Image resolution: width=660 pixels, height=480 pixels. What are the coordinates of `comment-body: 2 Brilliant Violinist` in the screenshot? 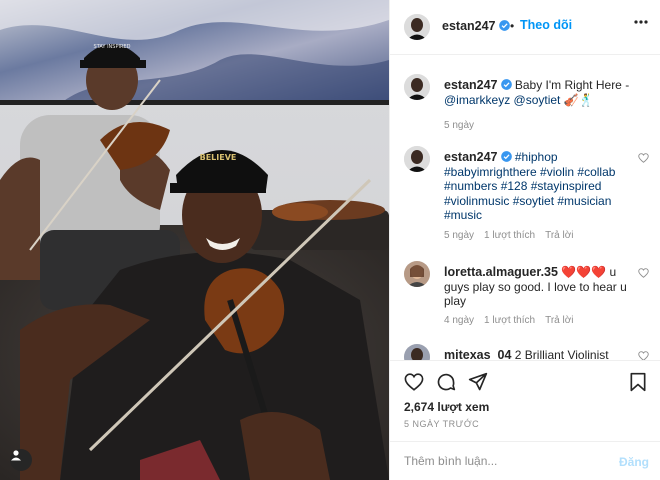 It's located at (561, 354).